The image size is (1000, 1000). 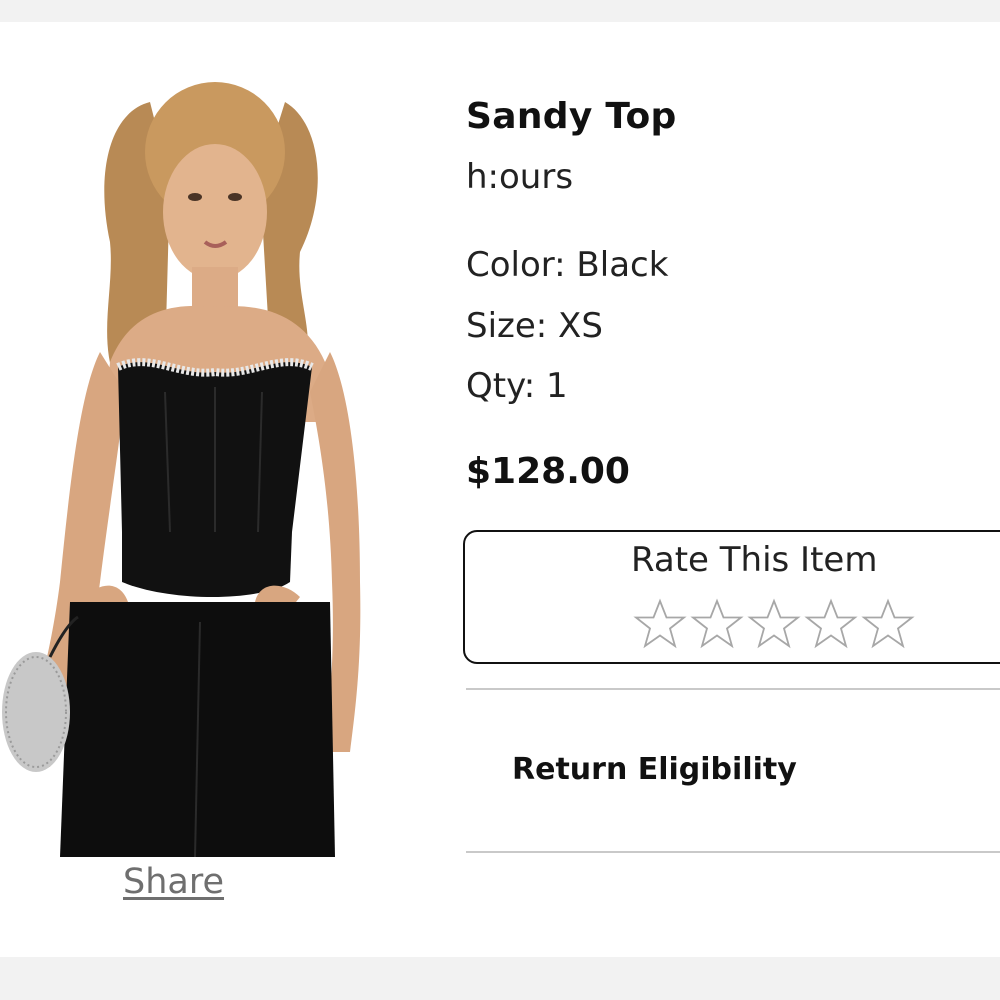 What do you see at coordinates (173, 882) in the screenshot?
I see `share-link: Share` at bounding box center [173, 882].